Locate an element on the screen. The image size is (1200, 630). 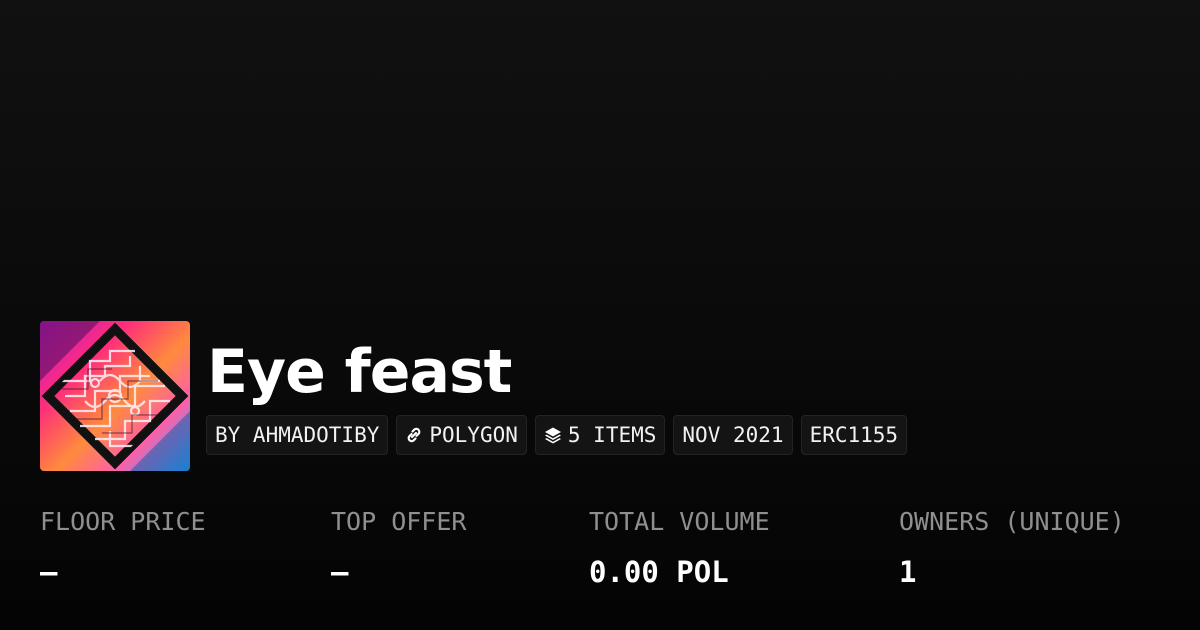
total-volume-label: TOTAL VOLUME is located at coordinates (679, 521).